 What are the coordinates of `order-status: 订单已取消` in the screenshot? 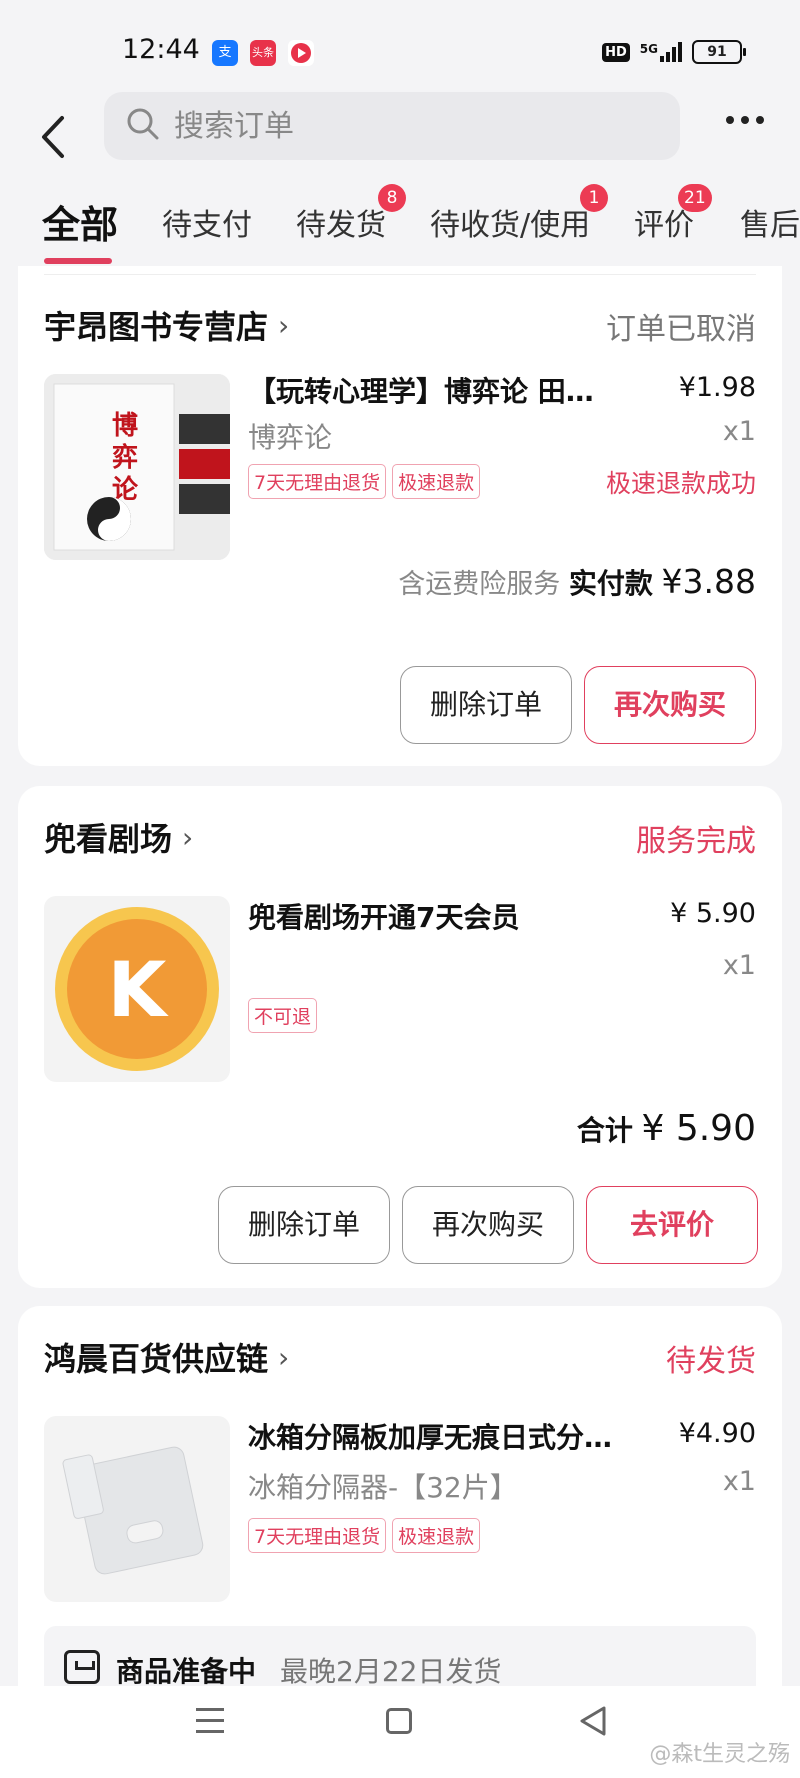 It's located at (681, 329).